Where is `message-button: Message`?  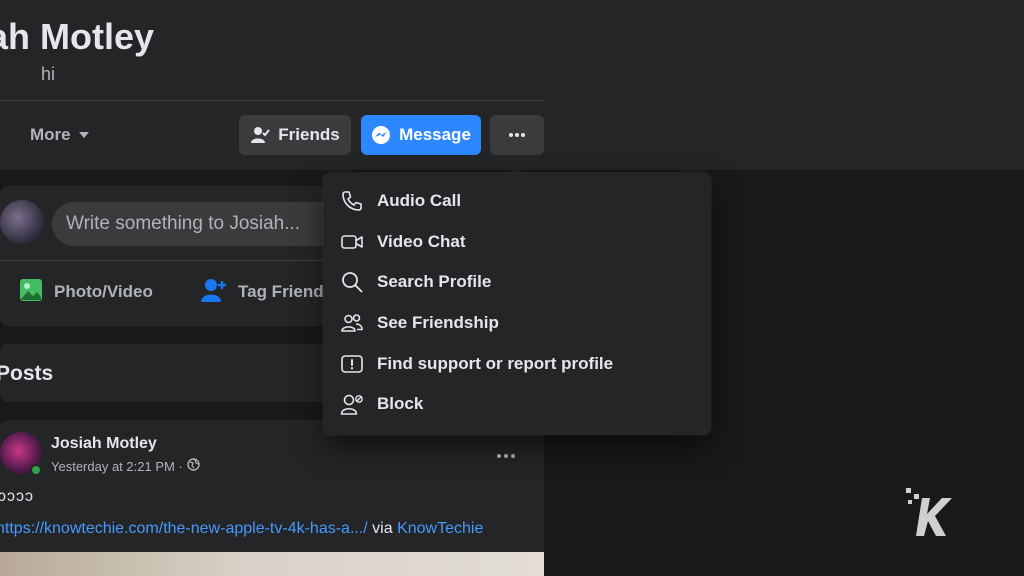 message-button: Message is located at coordinates (421, 135).